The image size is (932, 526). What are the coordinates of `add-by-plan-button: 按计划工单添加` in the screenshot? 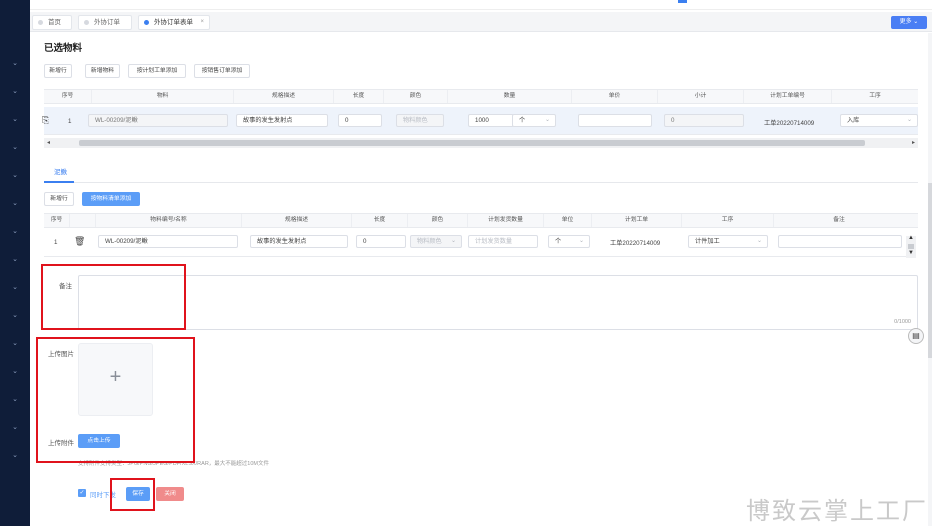 It's located at (157, 71).